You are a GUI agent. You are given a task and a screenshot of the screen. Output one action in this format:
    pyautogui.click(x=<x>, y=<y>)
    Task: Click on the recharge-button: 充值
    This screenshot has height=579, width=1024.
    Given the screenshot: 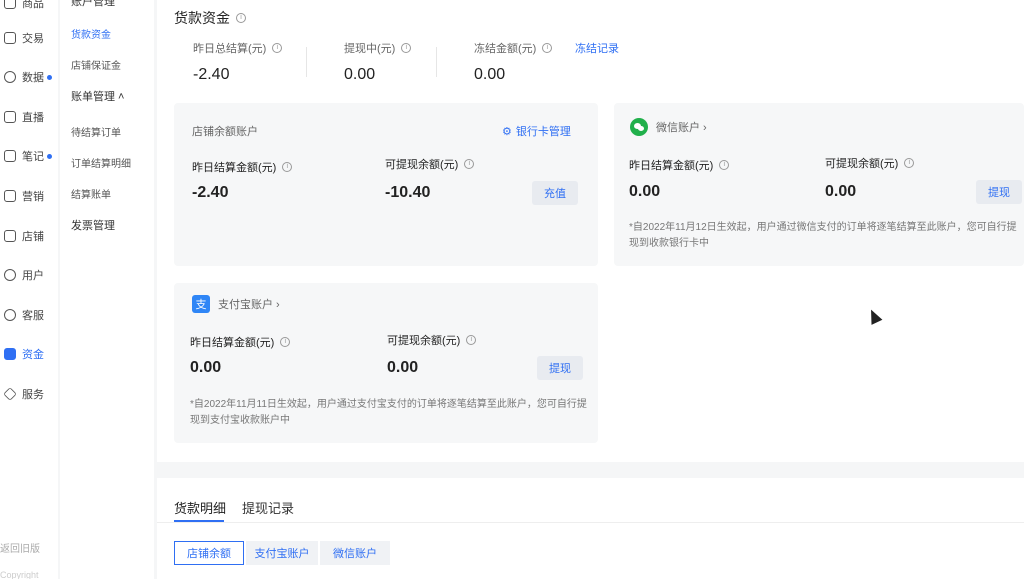 What is the action you would take?
    pyautogui.click(x=555, y=193)
    